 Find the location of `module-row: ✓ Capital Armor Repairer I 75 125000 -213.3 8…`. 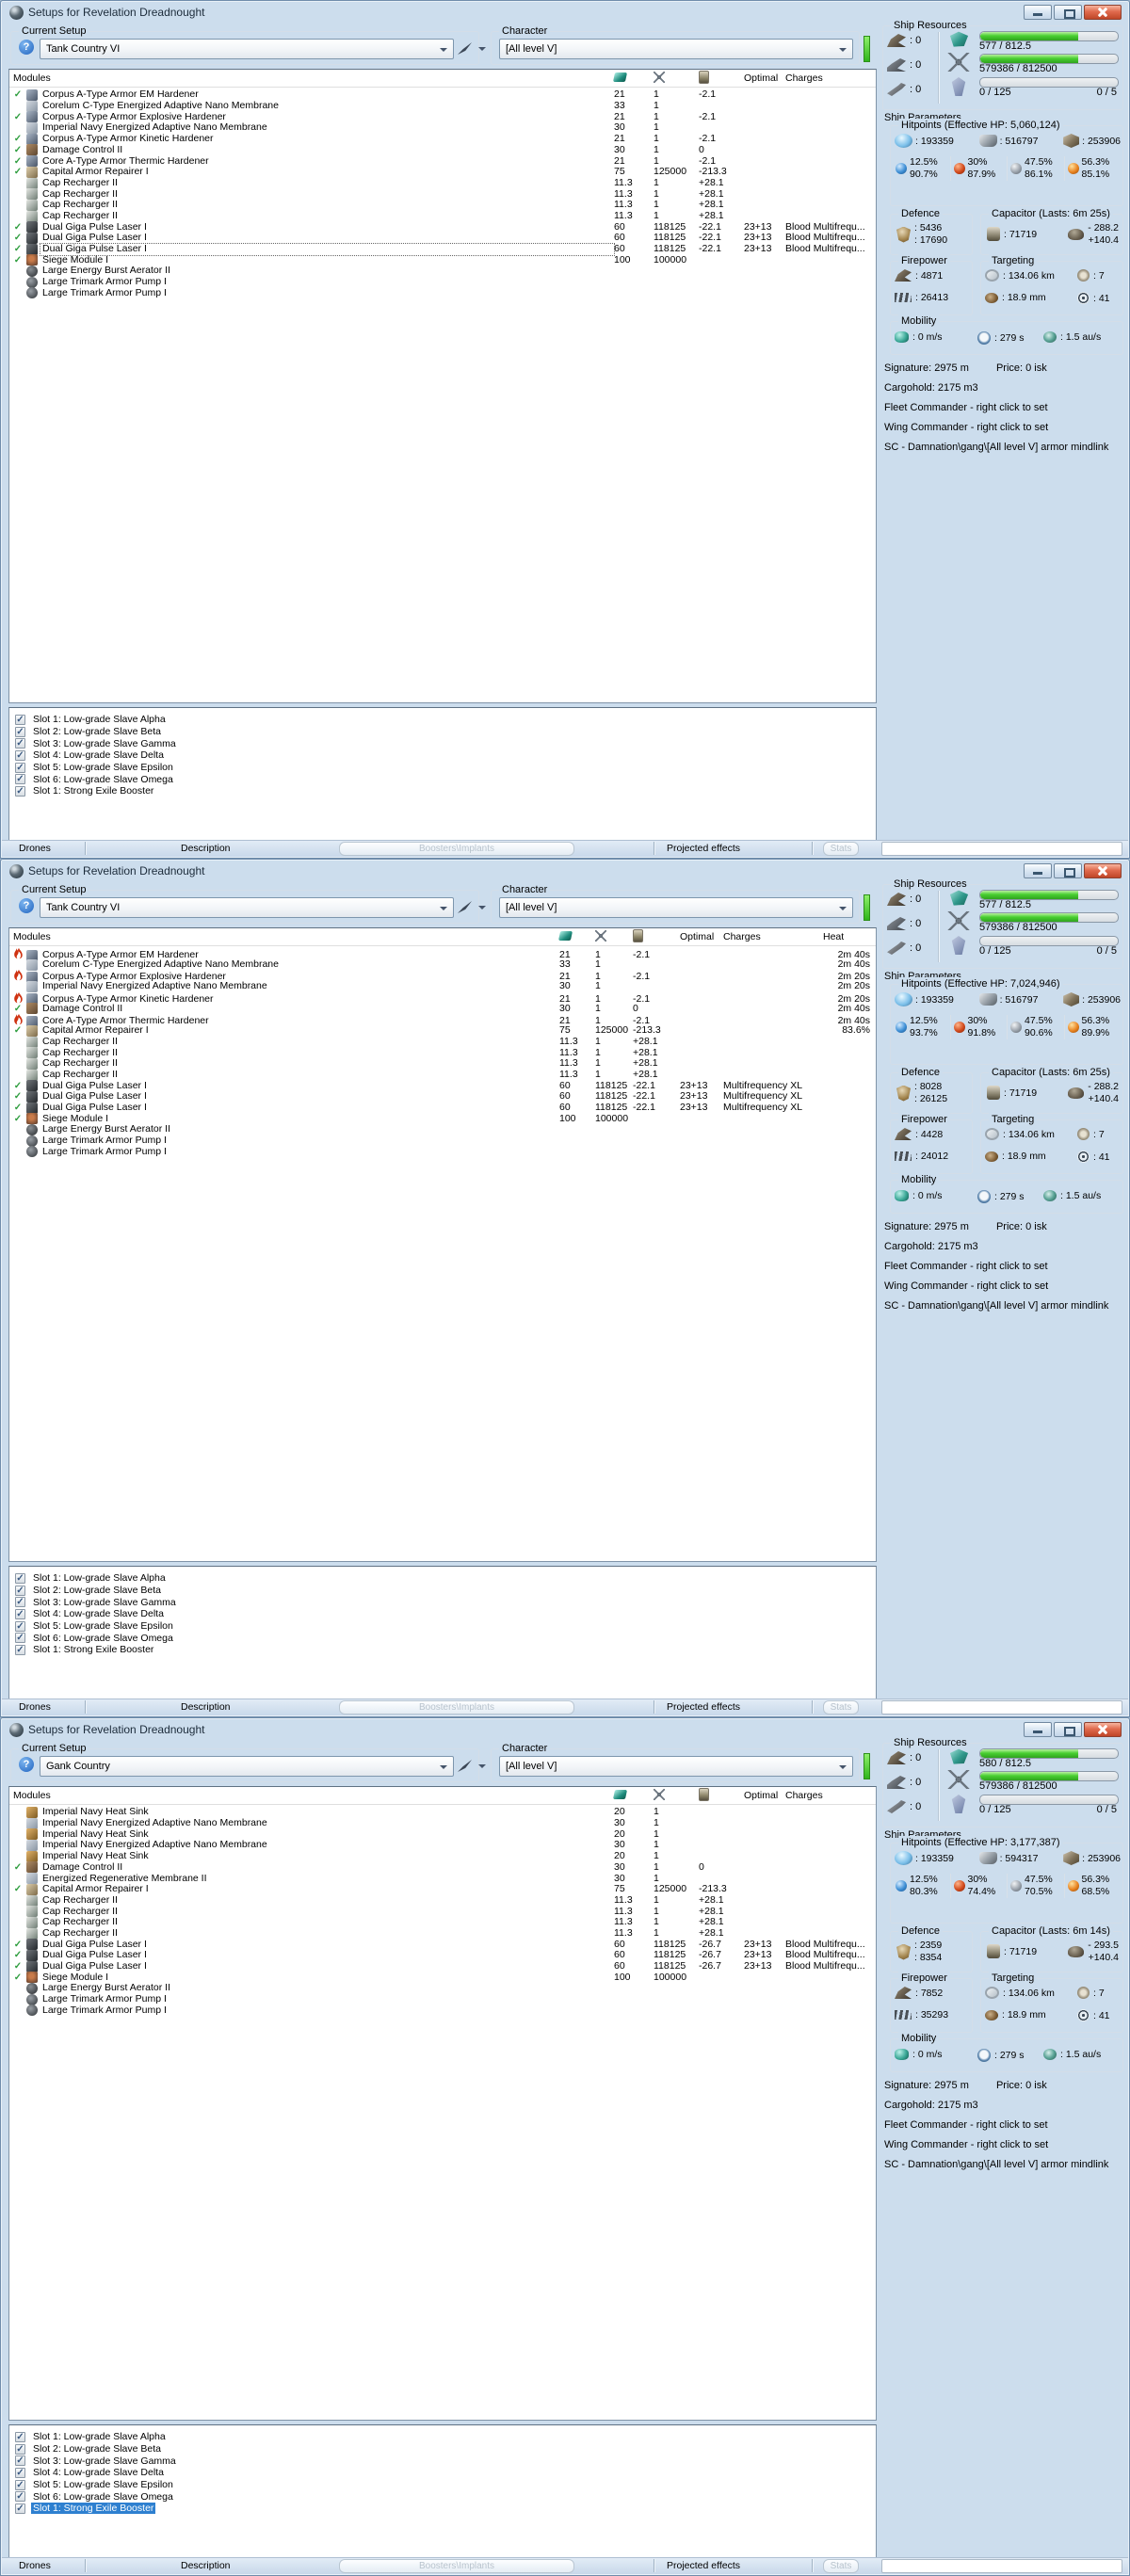

module-row: ✓ Capital Armor Repairer I 75 125000 -213.3 8… is located at coordinates (442, 1031).